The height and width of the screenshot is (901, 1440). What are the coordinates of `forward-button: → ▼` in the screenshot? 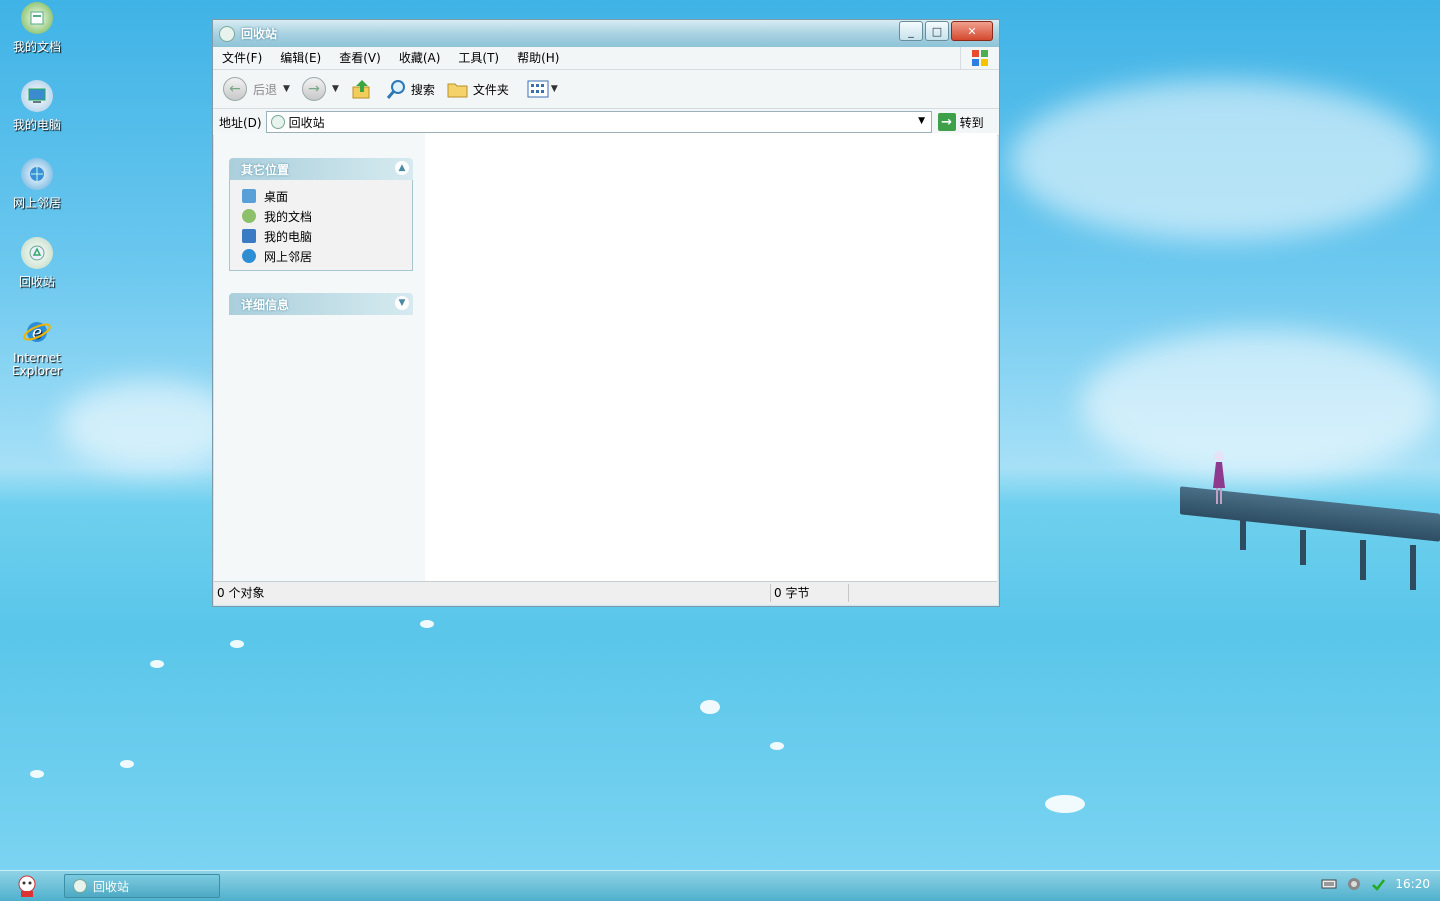 It's located at (320, 89).